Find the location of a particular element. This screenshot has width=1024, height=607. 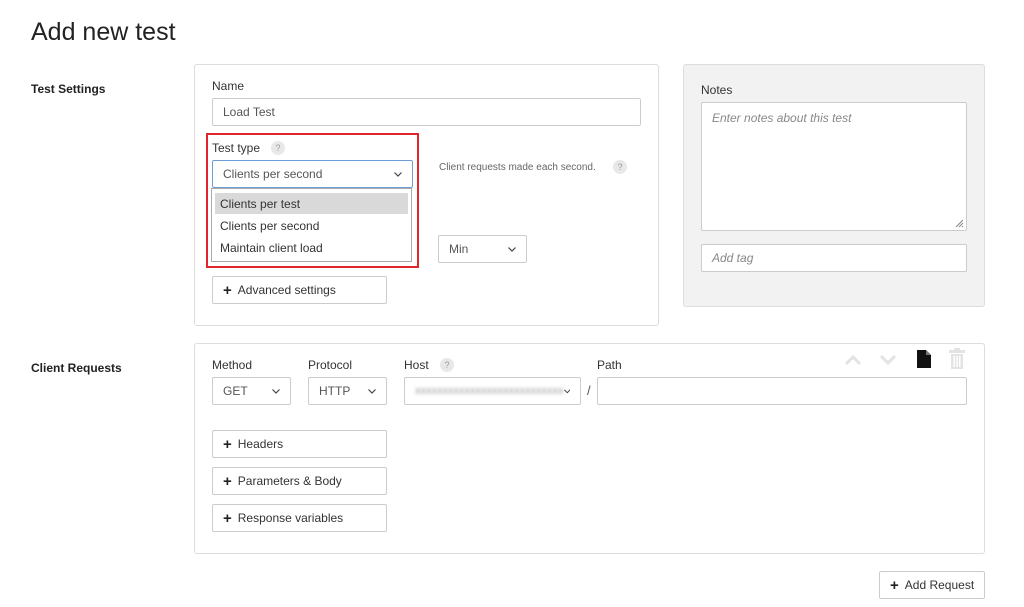

host-select: xxxxxxxxxxxxxxxxxxxxxxxxxxx is located at coordinates (492, 391).